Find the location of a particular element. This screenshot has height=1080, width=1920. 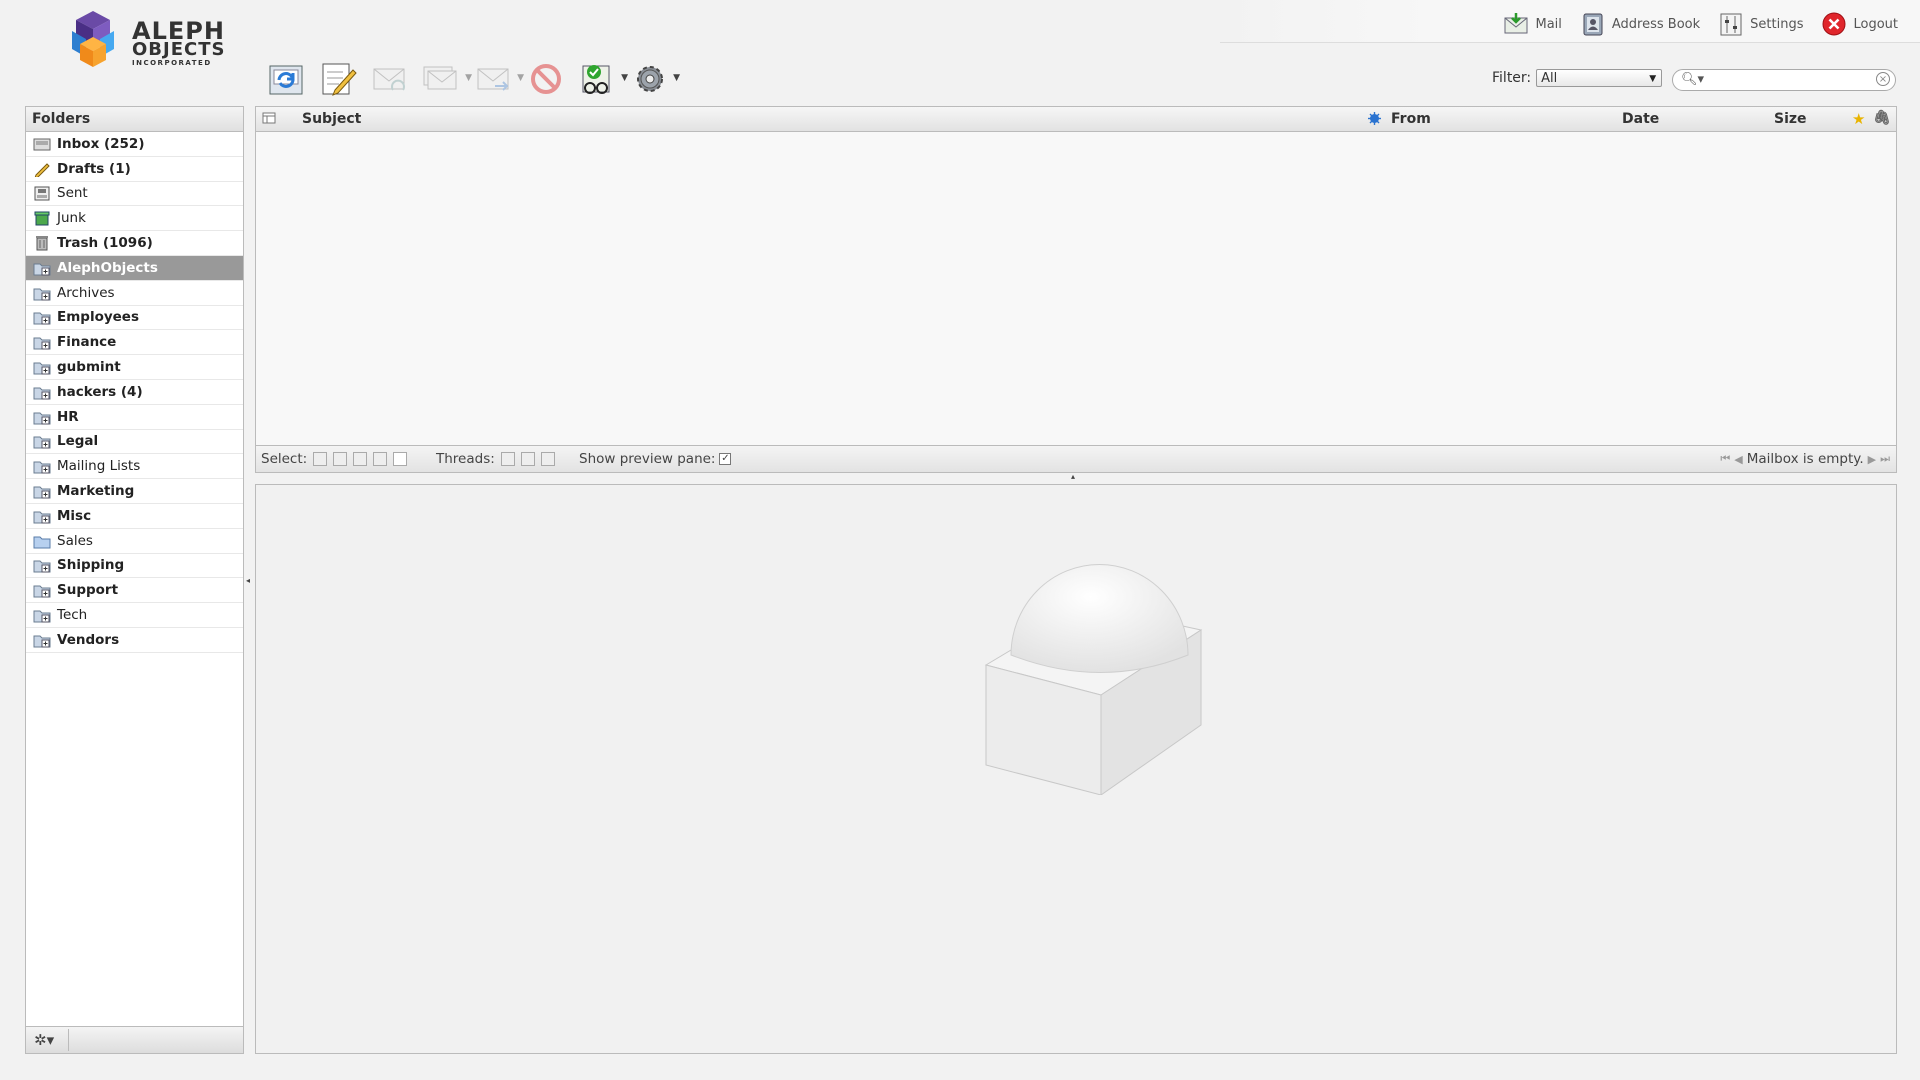

folder-item-vendors: Vendors is located at coordinates (134, 640).